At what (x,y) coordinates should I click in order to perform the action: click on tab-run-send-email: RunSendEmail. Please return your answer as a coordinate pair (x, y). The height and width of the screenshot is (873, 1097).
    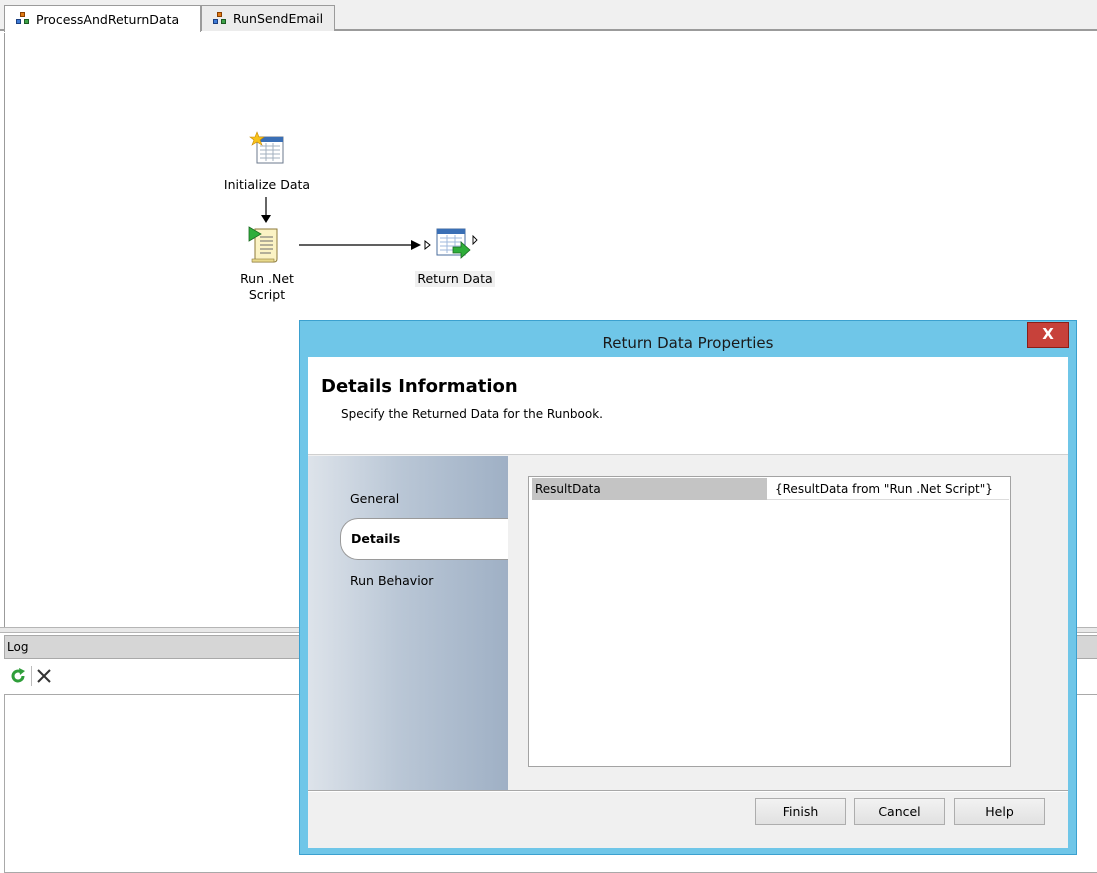
    Looking at the image, I should click on (268, 18).